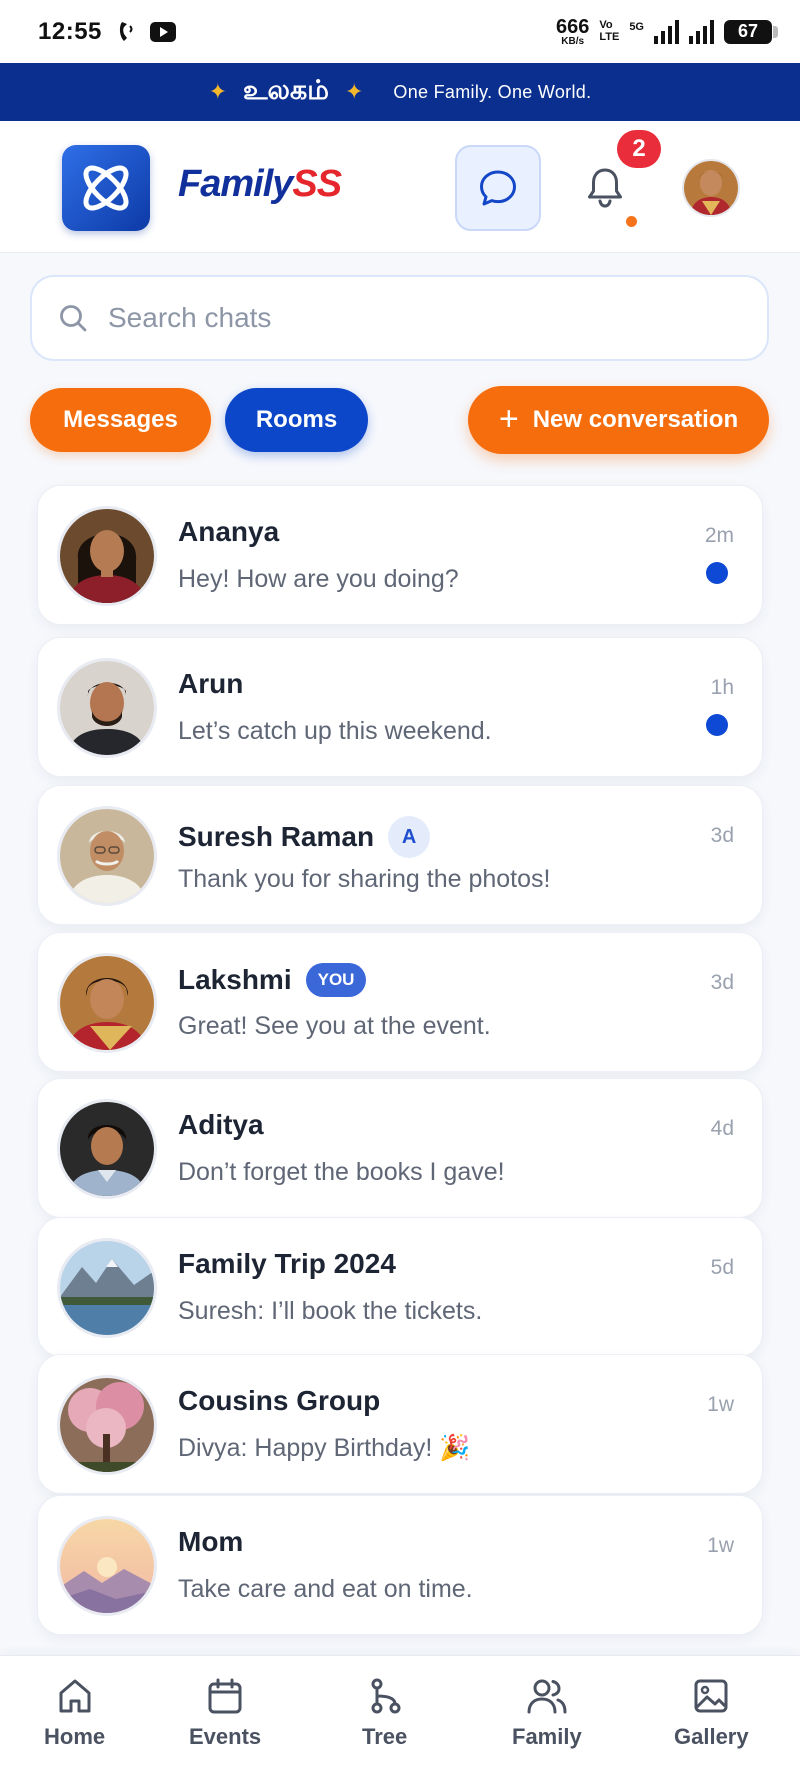  I want to click on tree-icon, so click(386, 1696).